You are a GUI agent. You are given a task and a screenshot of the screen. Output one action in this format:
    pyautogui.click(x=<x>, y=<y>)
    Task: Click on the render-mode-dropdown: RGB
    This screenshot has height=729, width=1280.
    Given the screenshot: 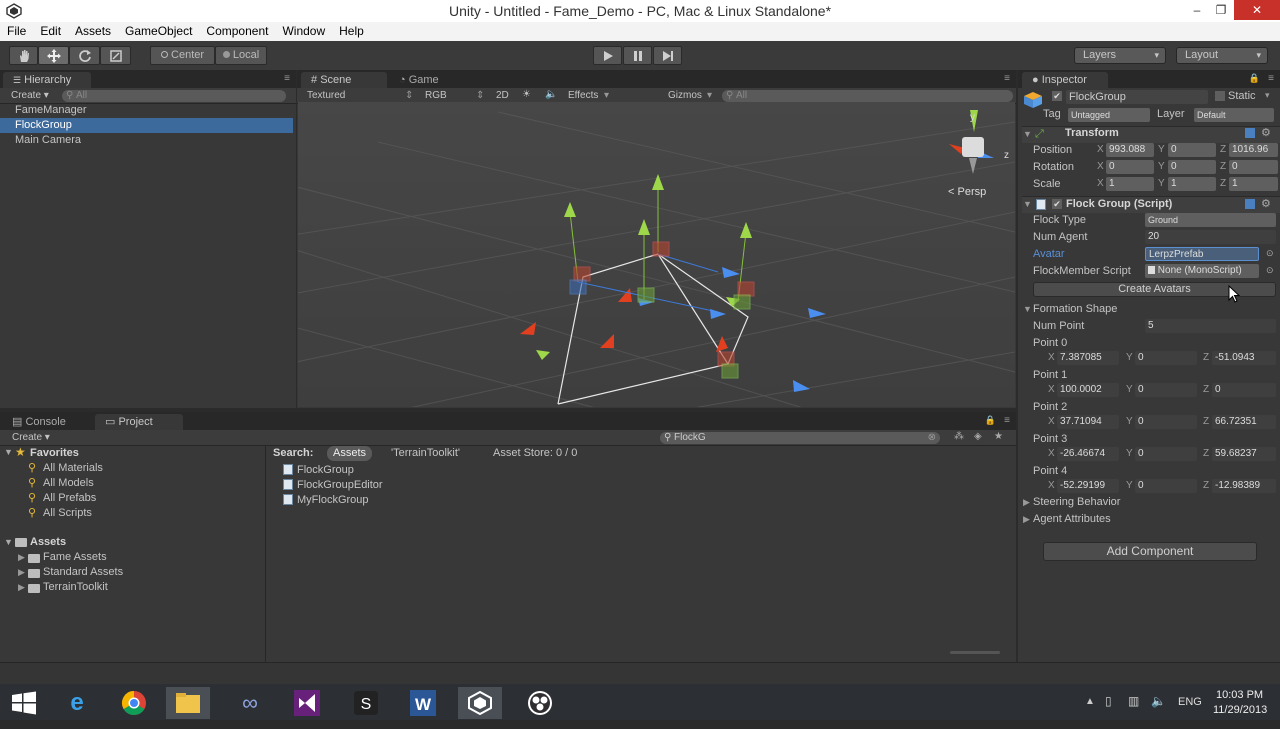 What is the action you would take?
    pyautogui.click(x=436, y=95)
    